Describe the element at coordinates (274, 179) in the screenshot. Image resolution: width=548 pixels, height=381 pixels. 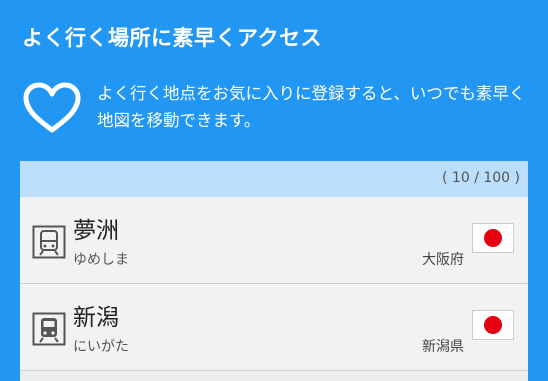
I see `list-header: ( 10 / 100 )` at that location.